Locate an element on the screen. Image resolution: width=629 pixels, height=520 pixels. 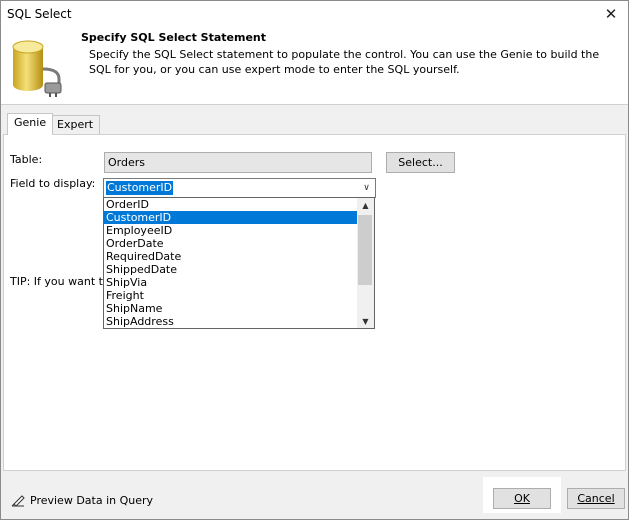
header-title: Specify SQL Select Statement is located at coordinates (174, 37).